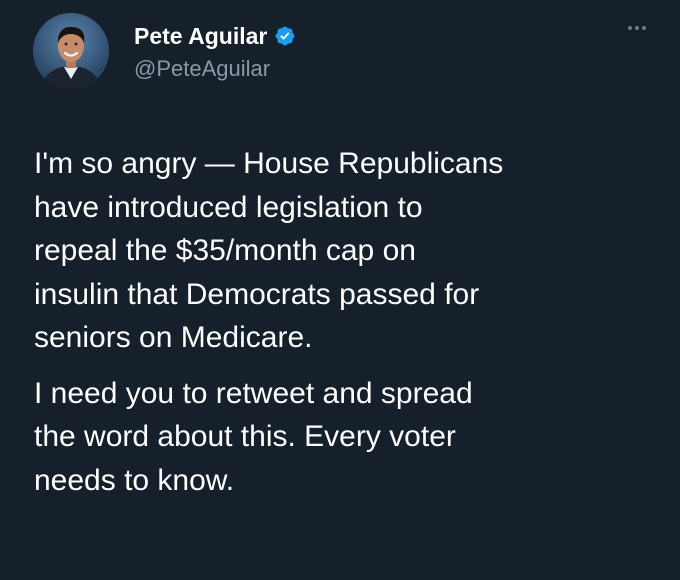 Image resolution: width=680 pixels, height=580 pixels. I want to click on profile-photo-icon, so click(71, 51).